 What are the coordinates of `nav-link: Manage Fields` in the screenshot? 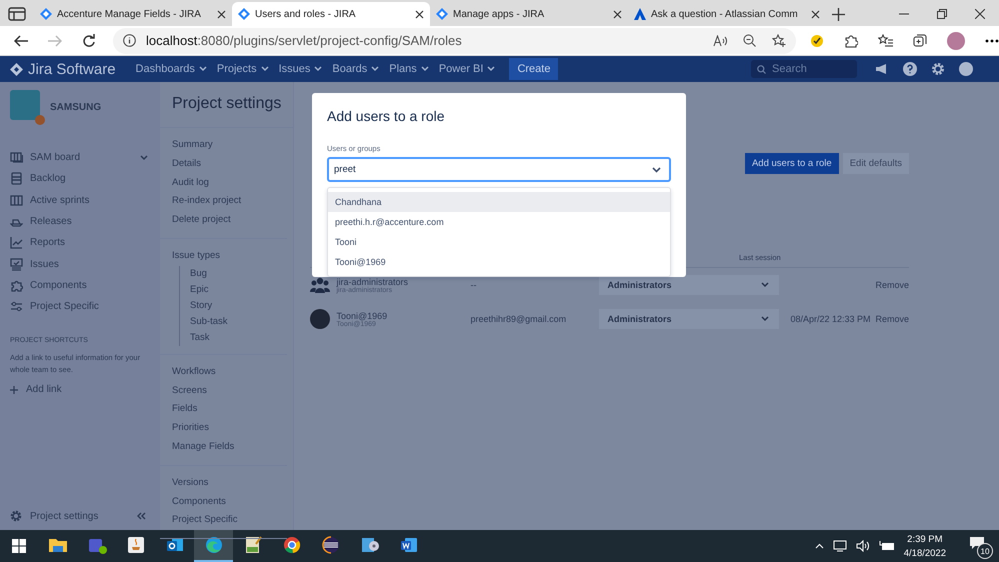 It's located at (224, 447).